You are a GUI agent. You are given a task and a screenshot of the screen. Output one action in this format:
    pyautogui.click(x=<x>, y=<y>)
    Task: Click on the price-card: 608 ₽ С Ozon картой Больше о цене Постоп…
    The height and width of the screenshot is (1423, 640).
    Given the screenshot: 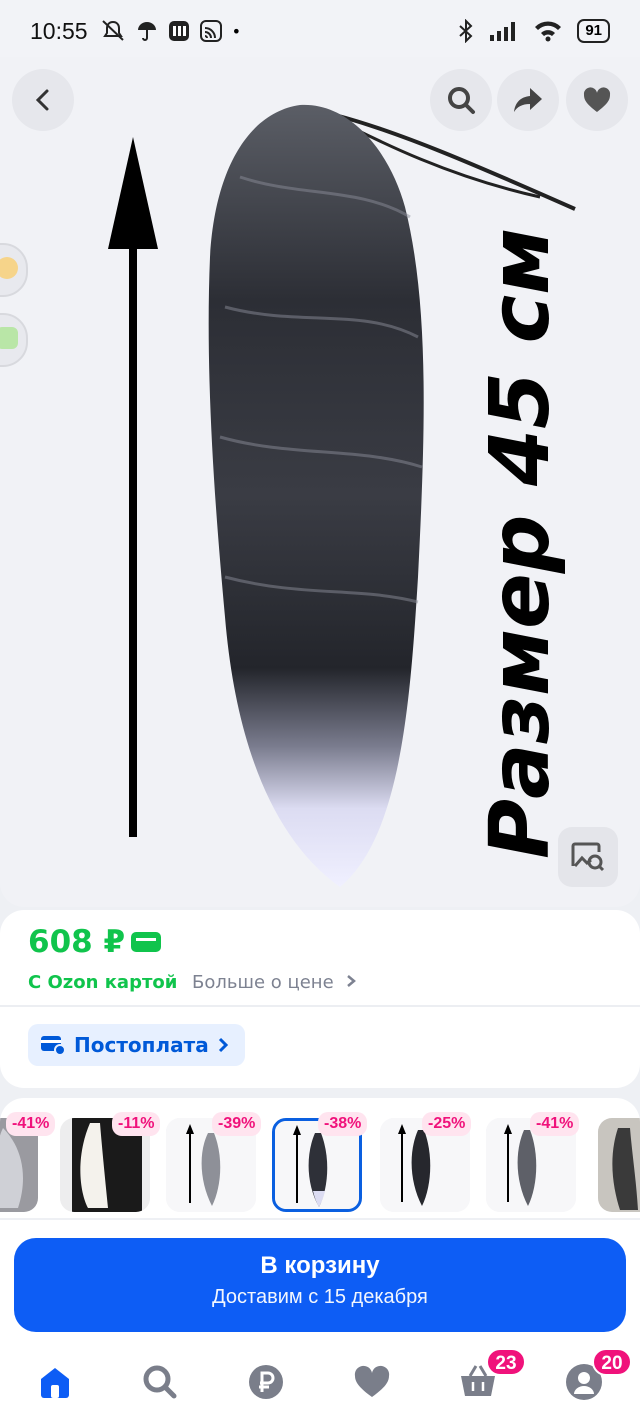 What is the action you would take?
    pyautogui.click(x=320, y=999)
    